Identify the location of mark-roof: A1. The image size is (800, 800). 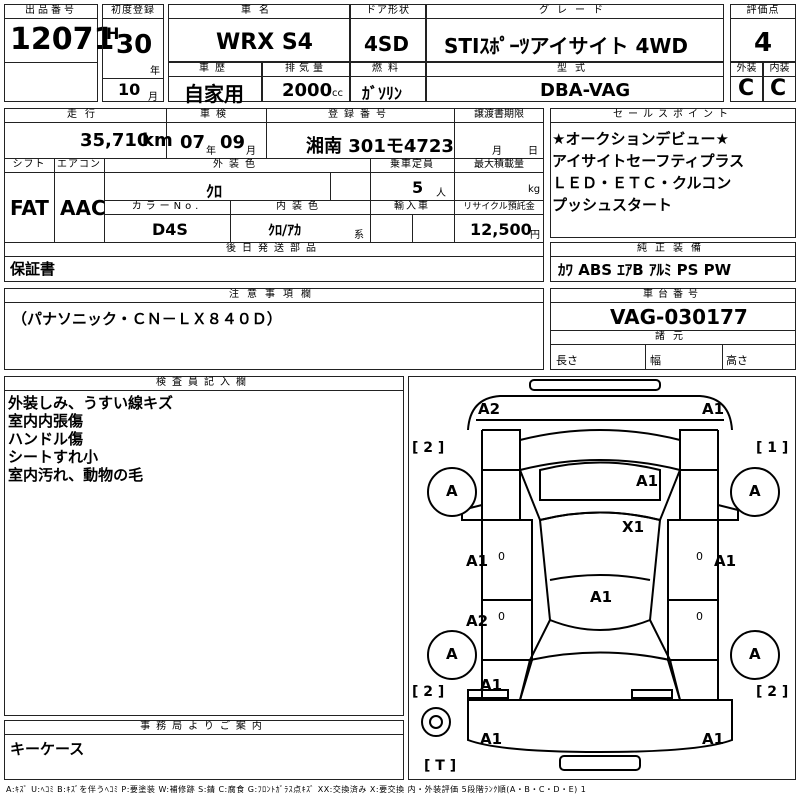
(601, 597).